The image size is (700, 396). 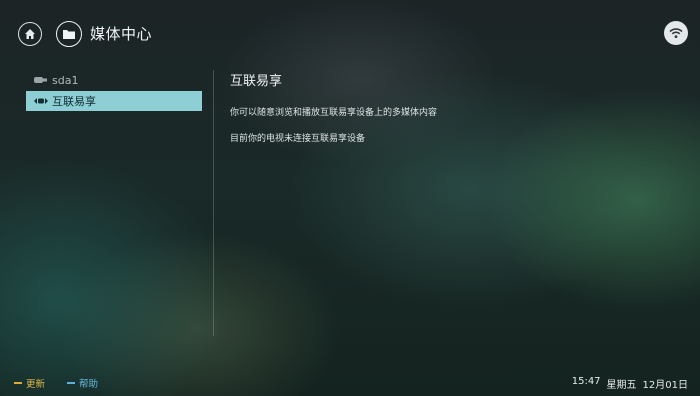 I want to click on wifi-button, so click(x=676, y=33).